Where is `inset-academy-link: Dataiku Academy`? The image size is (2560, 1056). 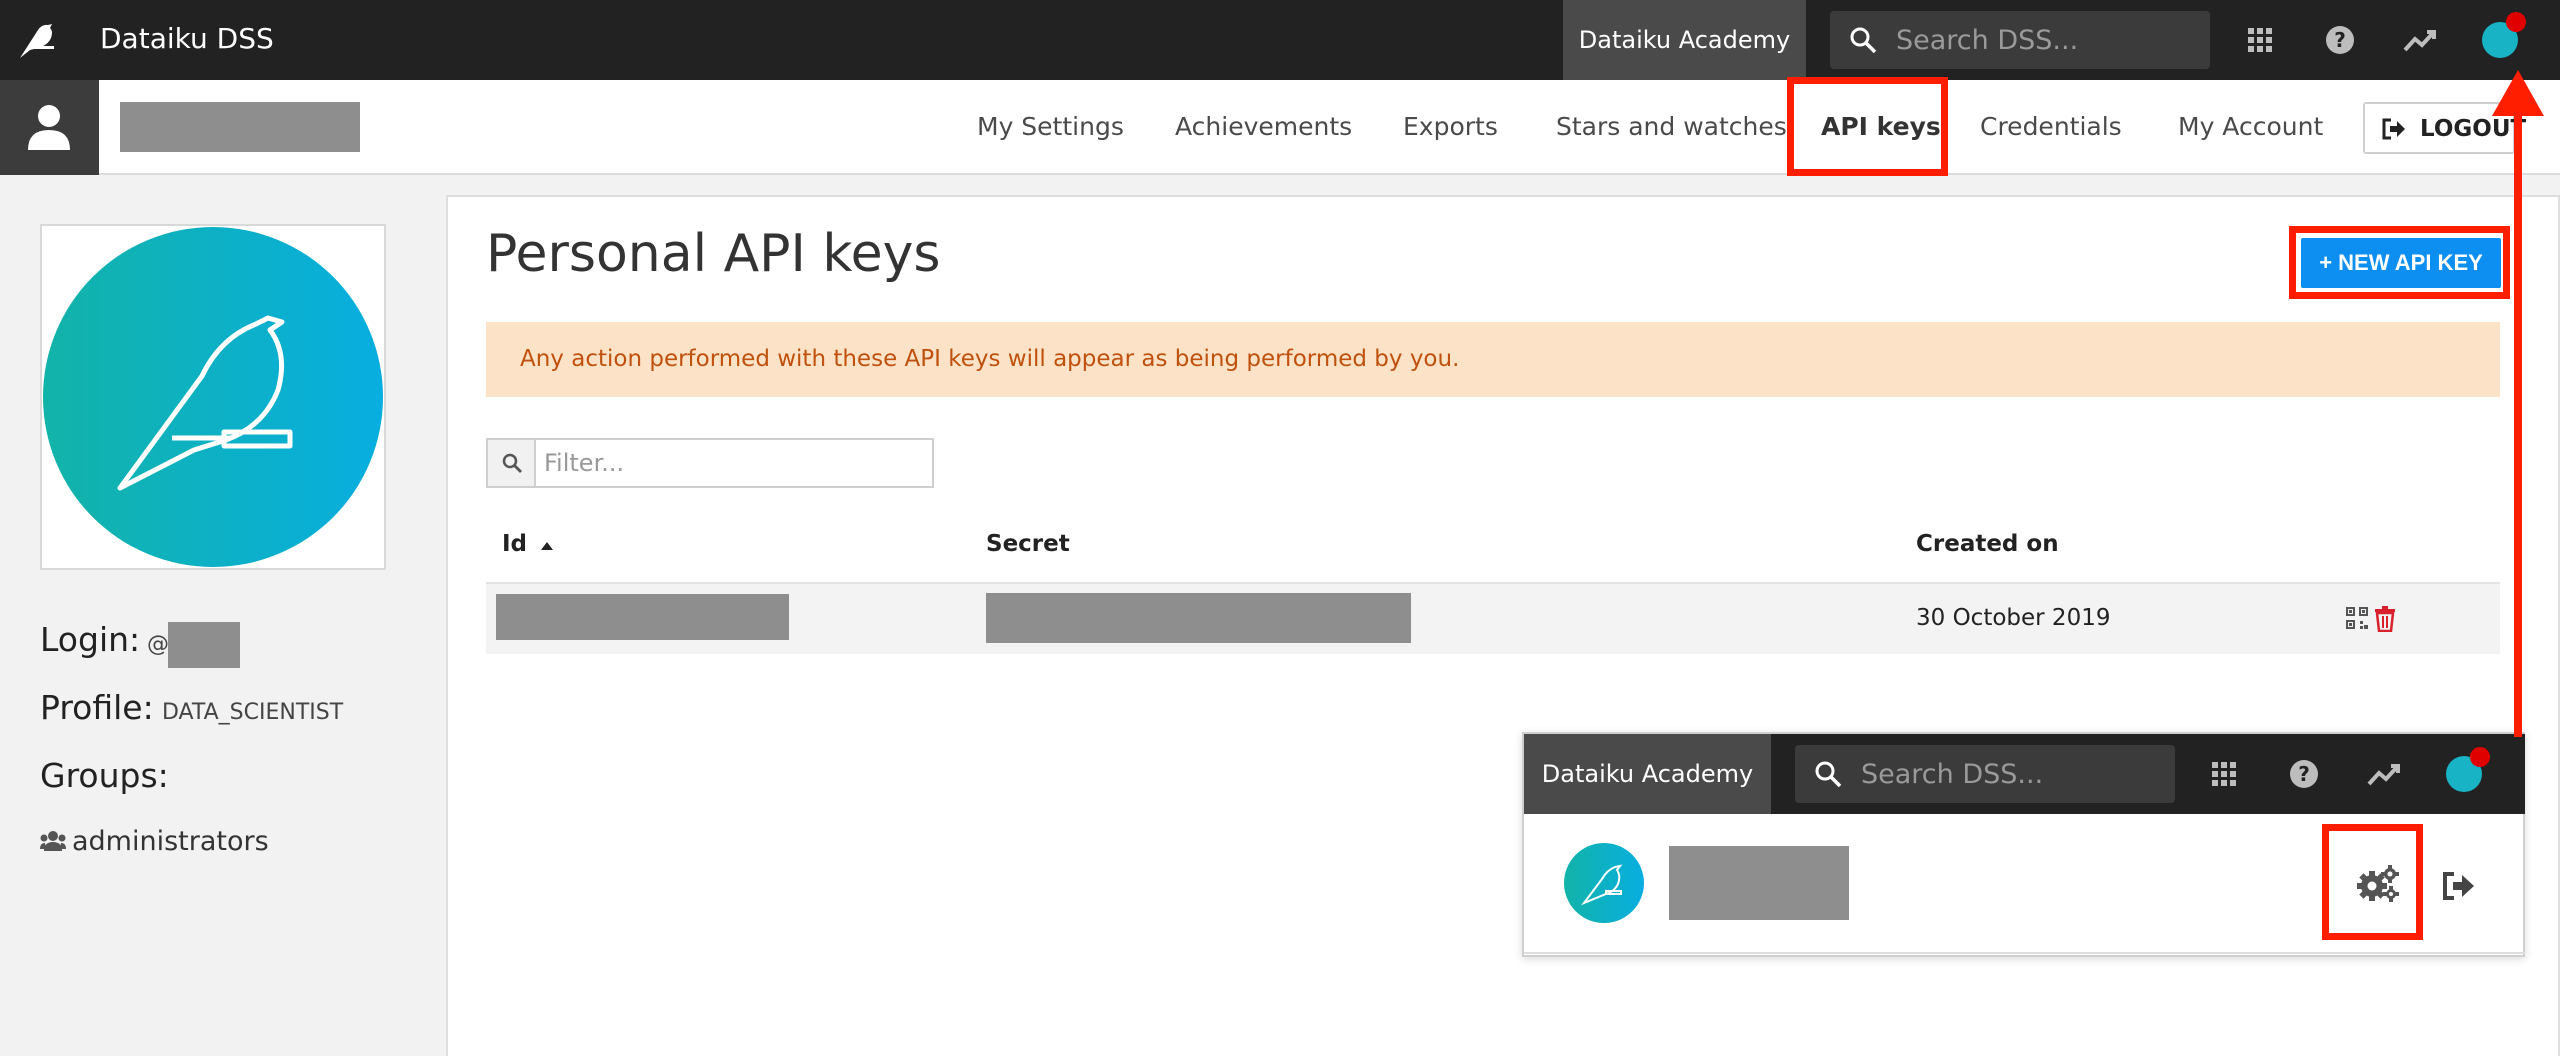 inset-academy-link: Dataiku Academy is located at coordinates (1647, 774).